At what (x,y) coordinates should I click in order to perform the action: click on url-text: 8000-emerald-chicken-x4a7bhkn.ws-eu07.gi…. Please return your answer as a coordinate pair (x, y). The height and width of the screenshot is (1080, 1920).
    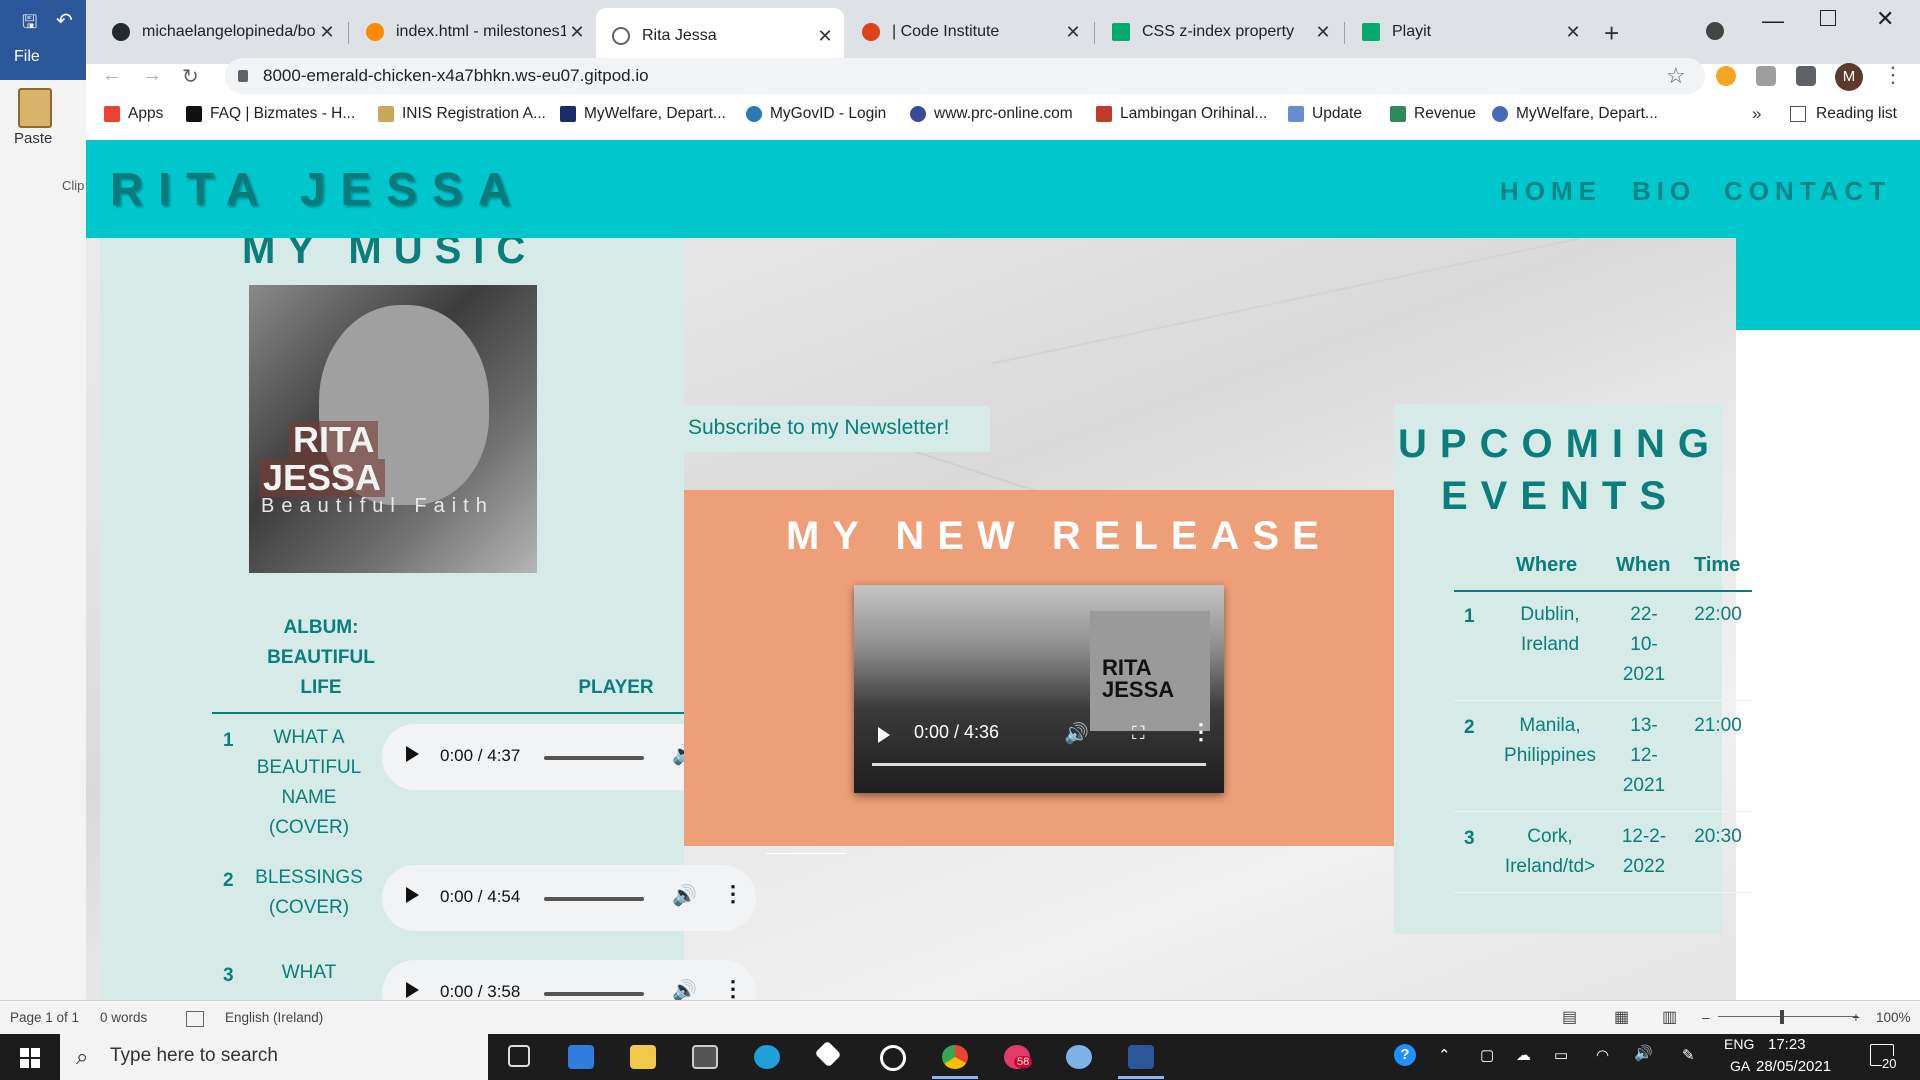
    Looking at the image, I should click on (456, 76).